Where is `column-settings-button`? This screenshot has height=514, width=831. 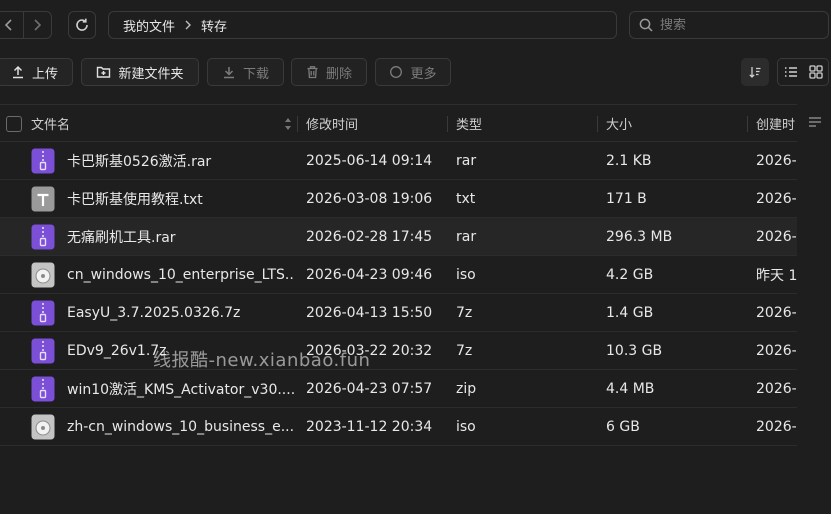
column-settings-button is located at coordinates (815, 124).